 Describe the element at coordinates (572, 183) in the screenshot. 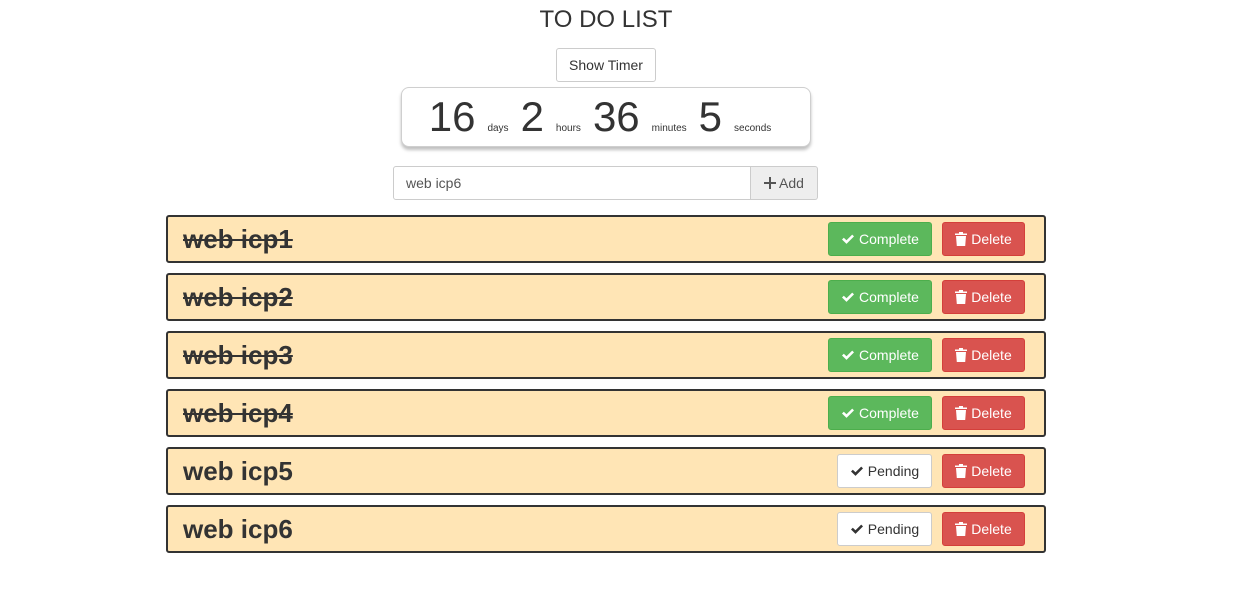

I see `new-task-input` at that location.